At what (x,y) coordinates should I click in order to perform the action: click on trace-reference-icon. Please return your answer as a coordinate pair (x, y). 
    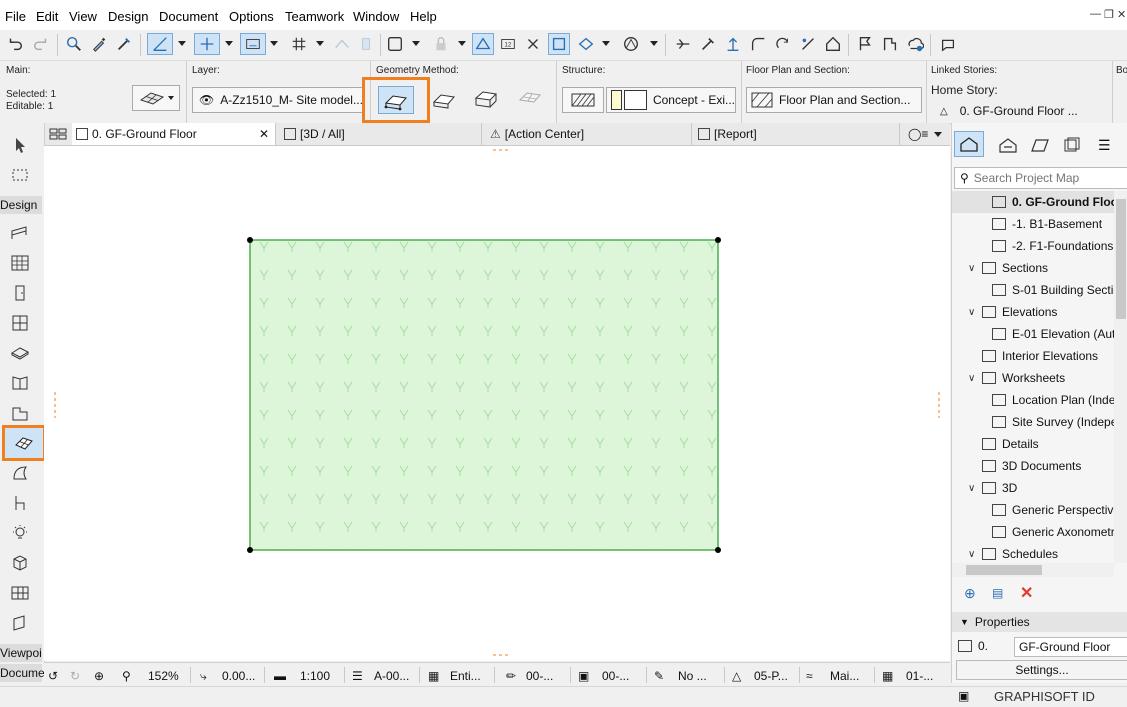
    Looking at the image, I should click on (366, 44).